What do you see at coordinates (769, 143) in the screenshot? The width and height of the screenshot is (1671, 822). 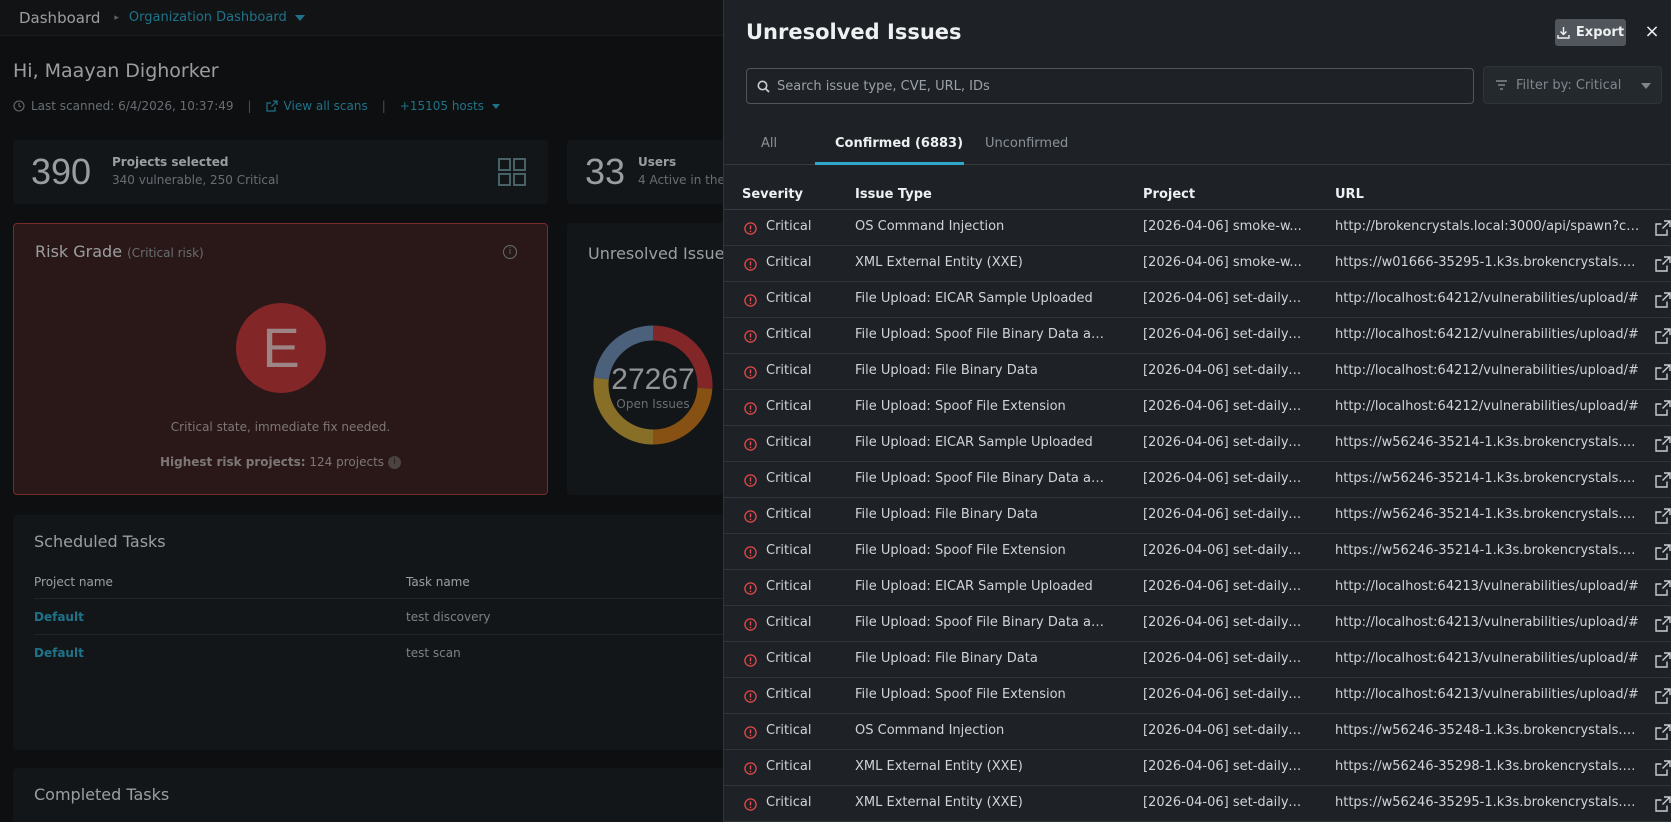 I see `tab-all: All` at bounding box center [769, 143].